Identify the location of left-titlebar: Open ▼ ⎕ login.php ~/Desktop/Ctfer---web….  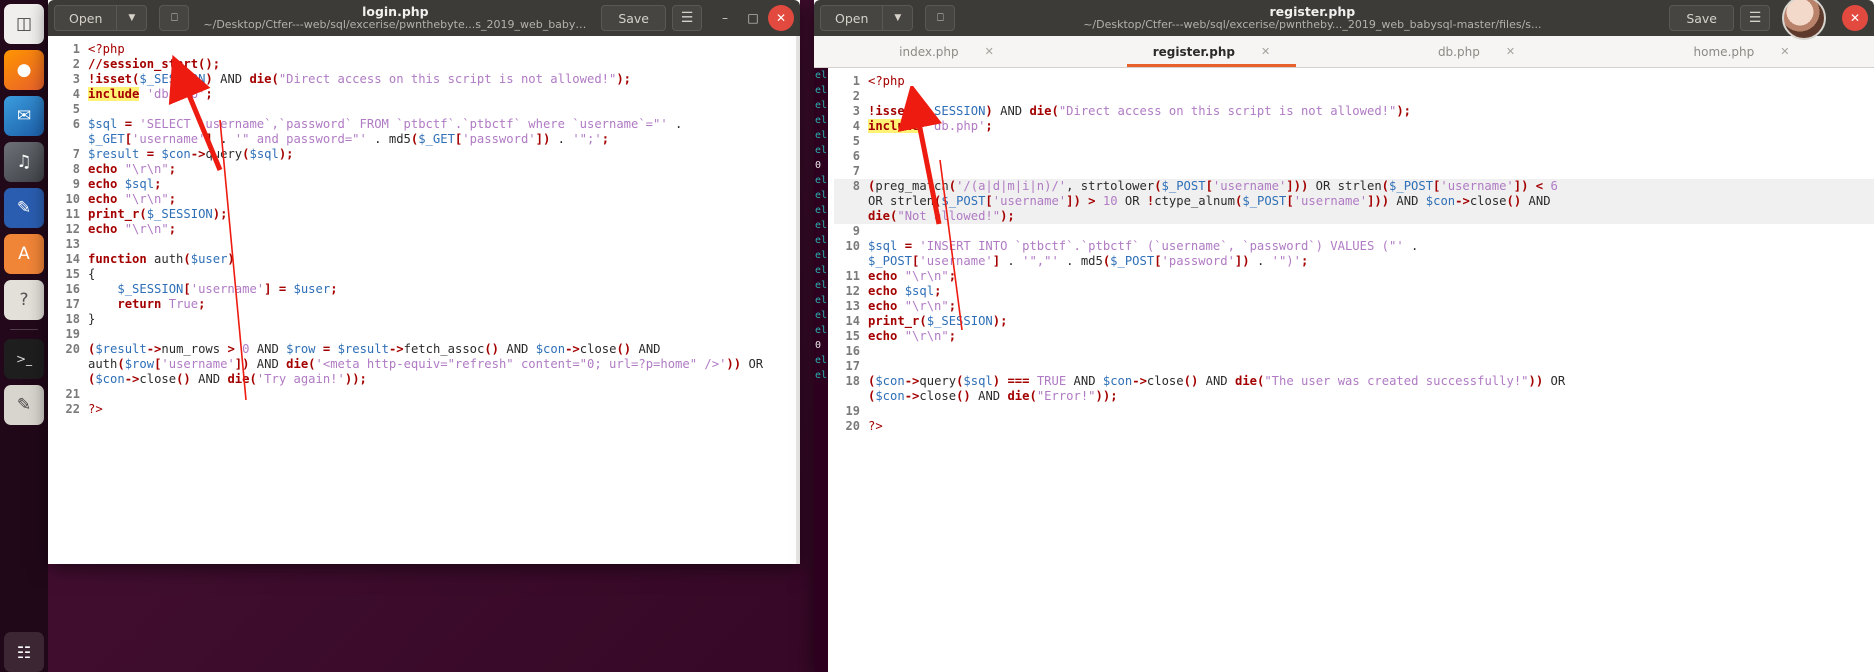
(424, 18).